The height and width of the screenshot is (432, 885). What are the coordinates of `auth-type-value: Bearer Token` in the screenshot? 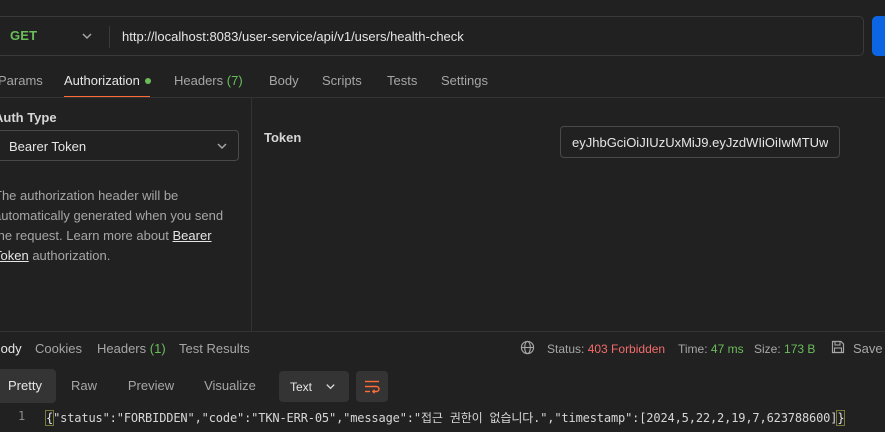 It's located at (48, 146).